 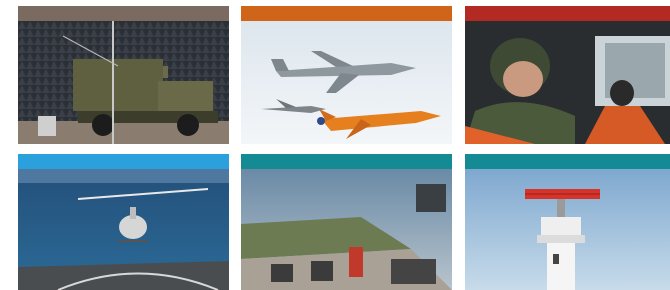 What do you see at coordinates (567, 82) in the screenshot?
I see `photo-pilots-in-cockpit` at bounding box center [567, 82].